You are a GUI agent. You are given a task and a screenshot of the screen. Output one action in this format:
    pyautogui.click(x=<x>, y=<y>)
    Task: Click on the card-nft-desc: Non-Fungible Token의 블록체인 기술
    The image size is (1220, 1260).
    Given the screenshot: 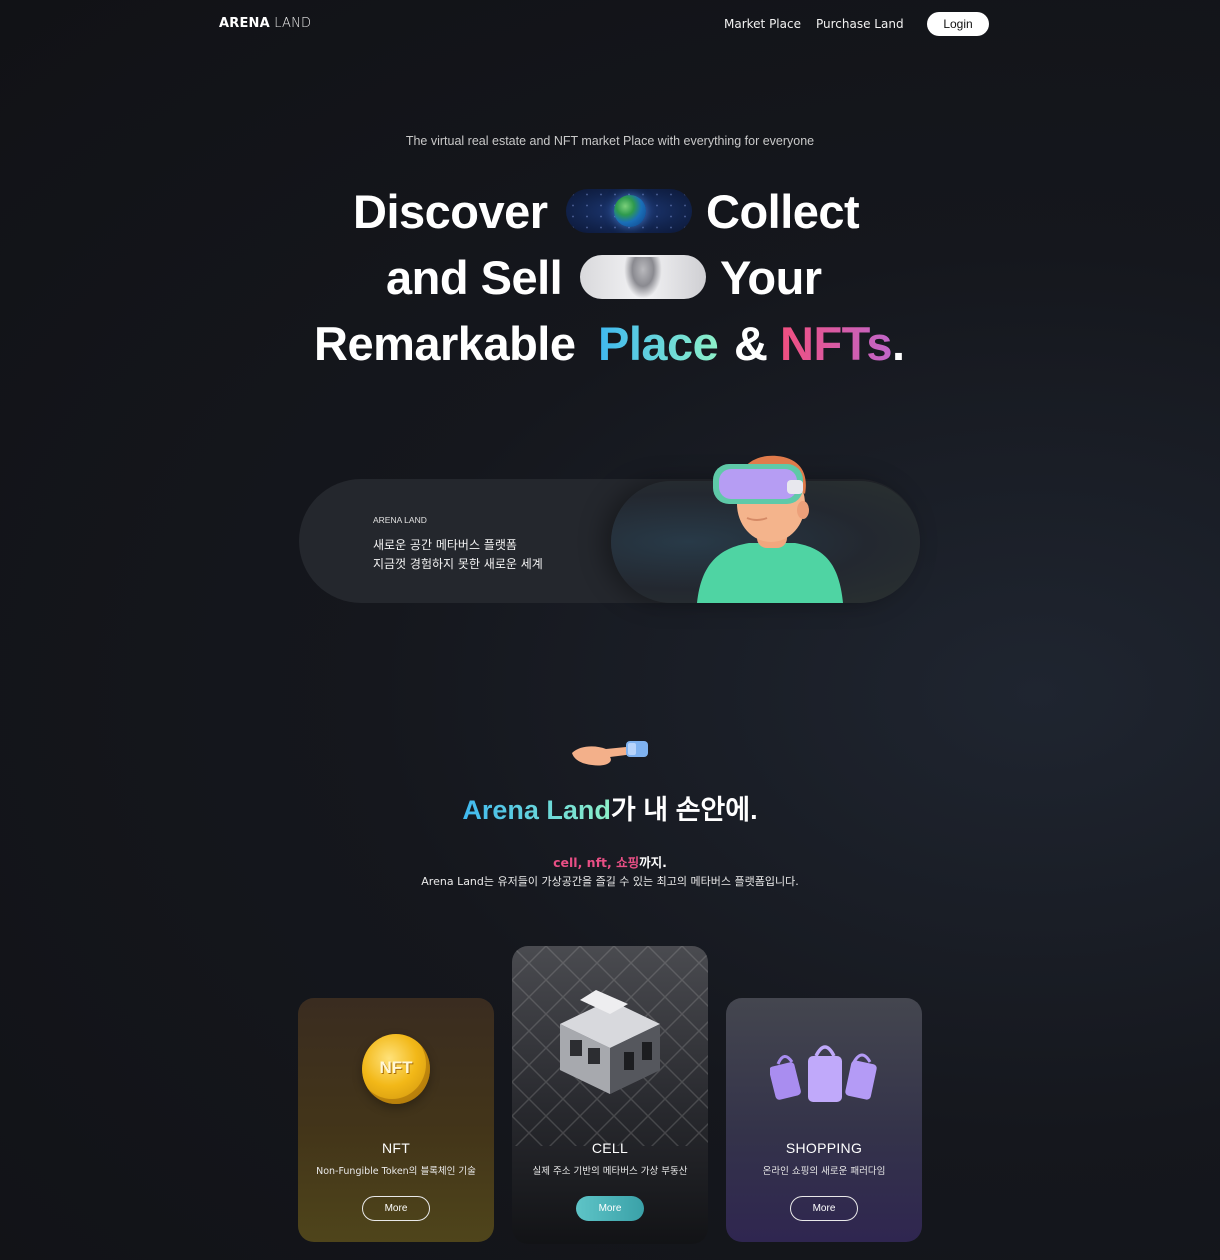 What is the action you would take?
    pyautogui.click(x=396, y=1171)
    